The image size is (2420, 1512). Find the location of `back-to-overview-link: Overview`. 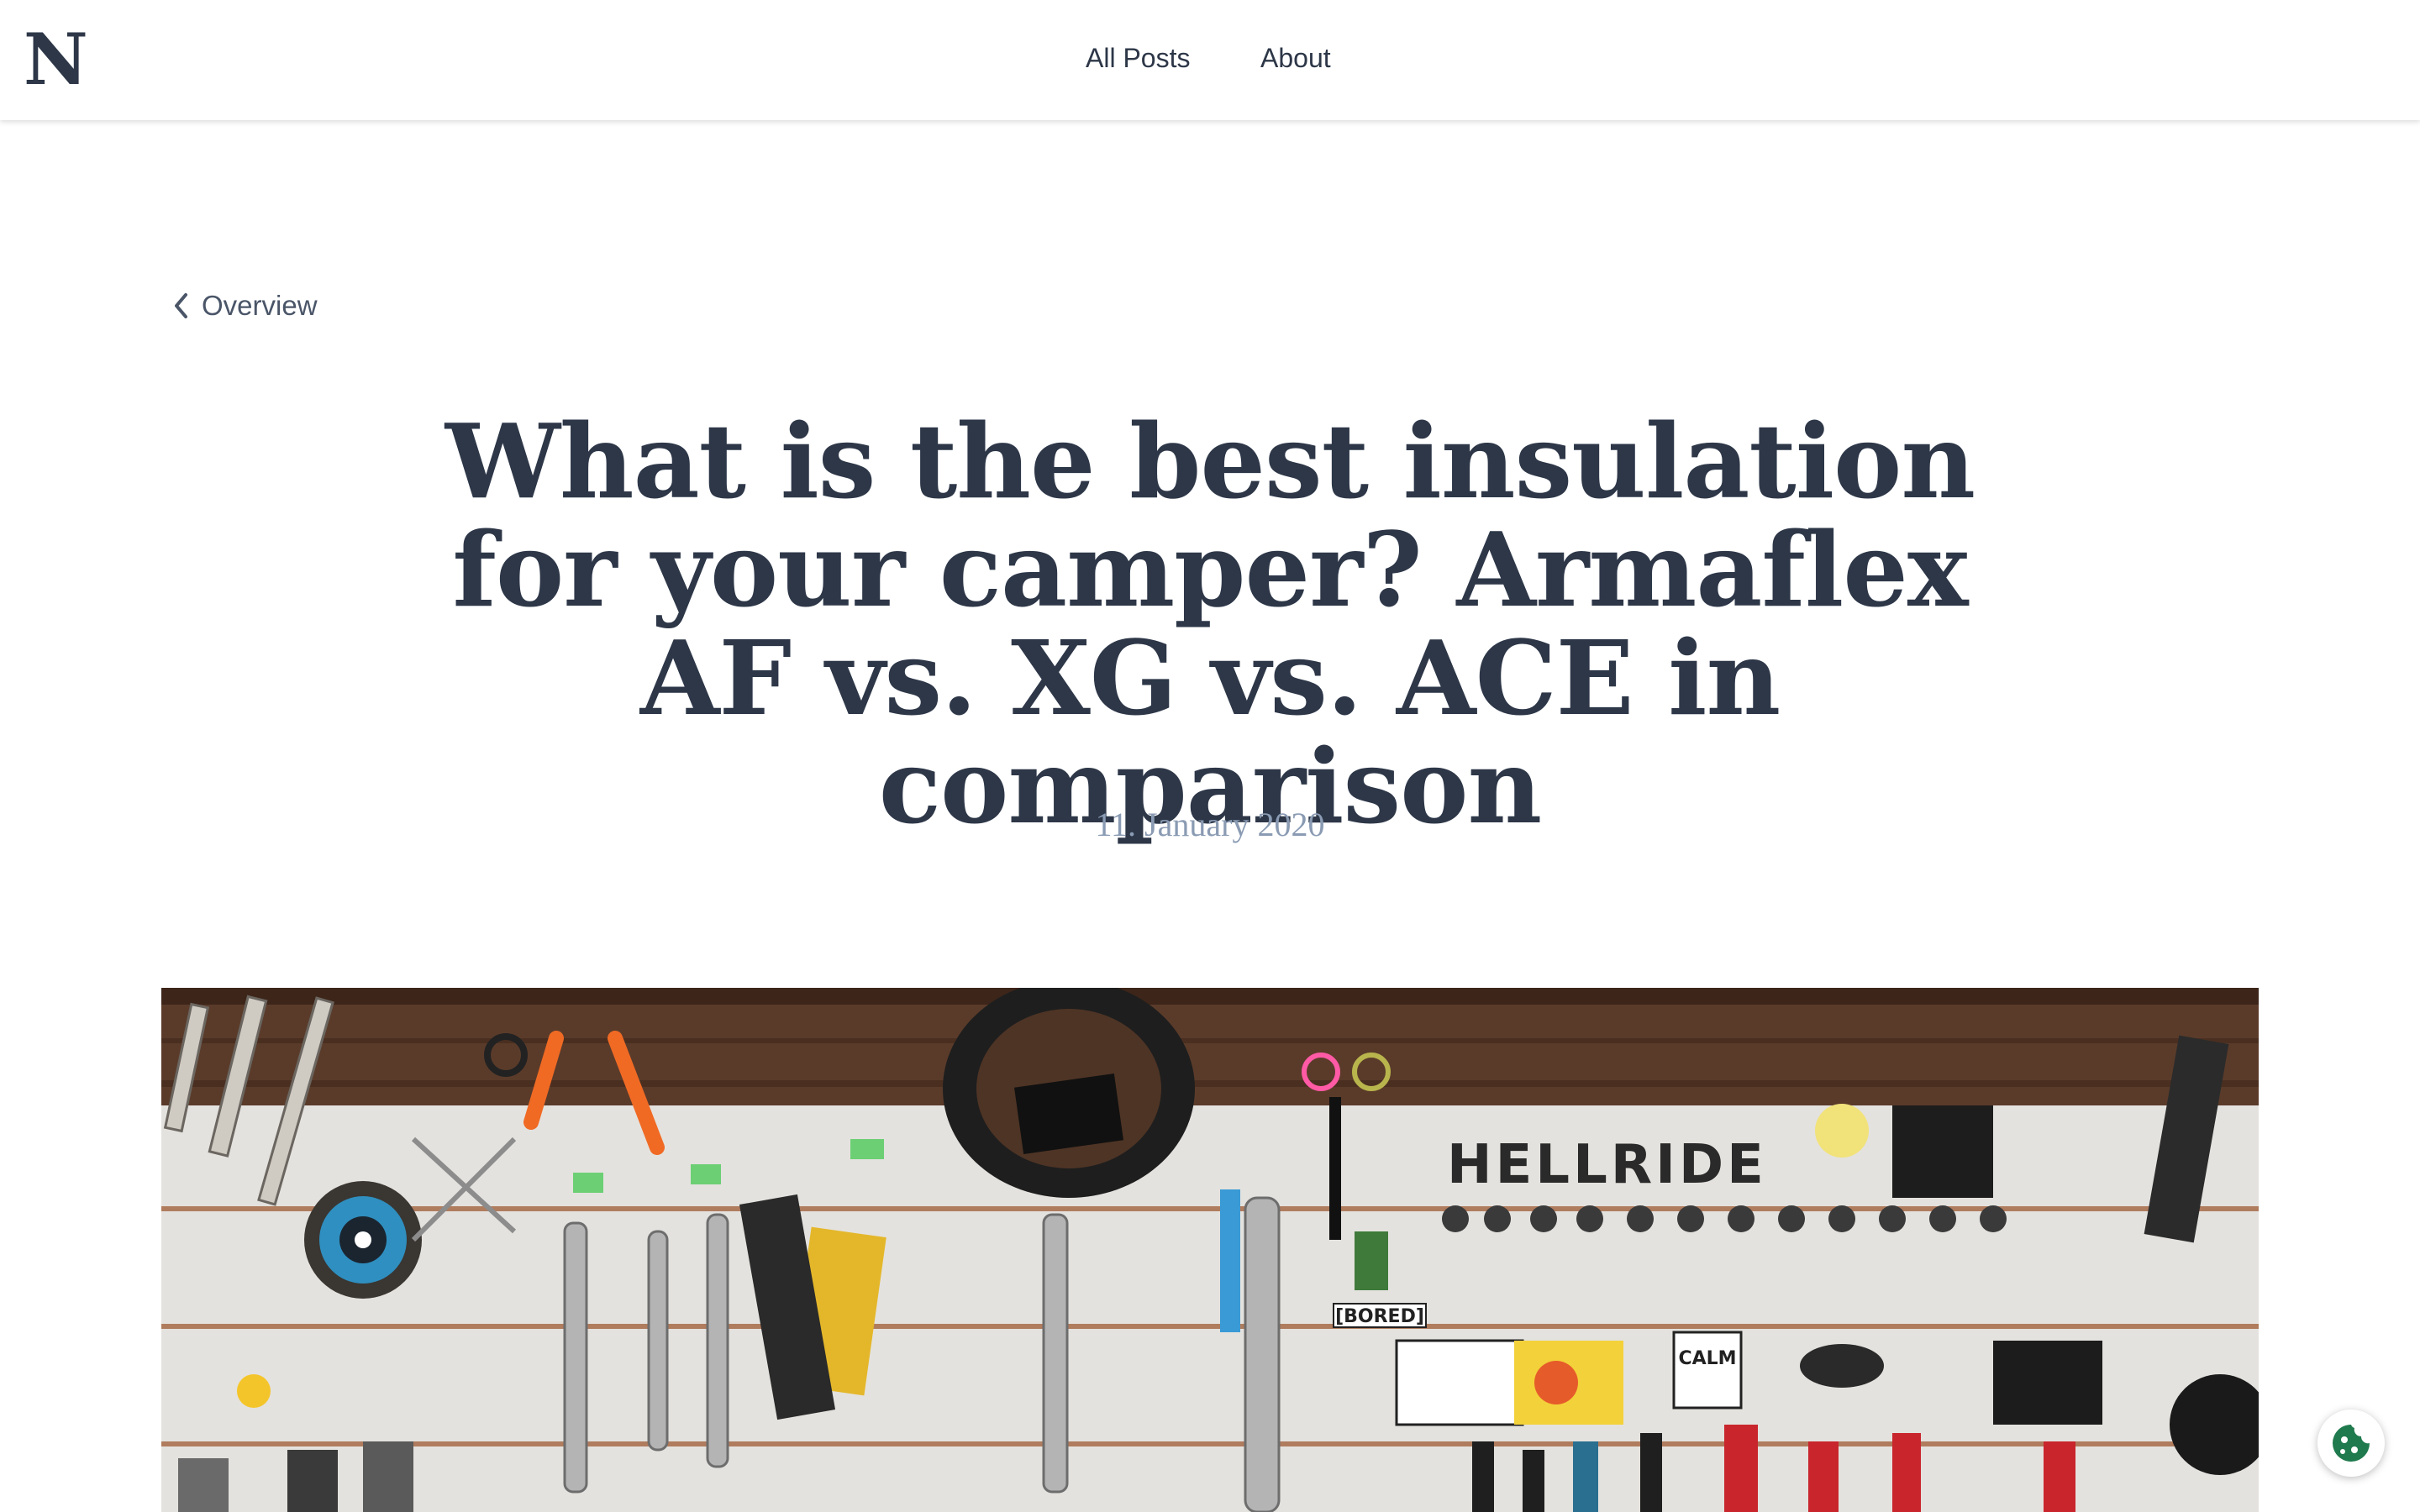

back-to-overview-link: Overview is located at coordinates (244, 306).